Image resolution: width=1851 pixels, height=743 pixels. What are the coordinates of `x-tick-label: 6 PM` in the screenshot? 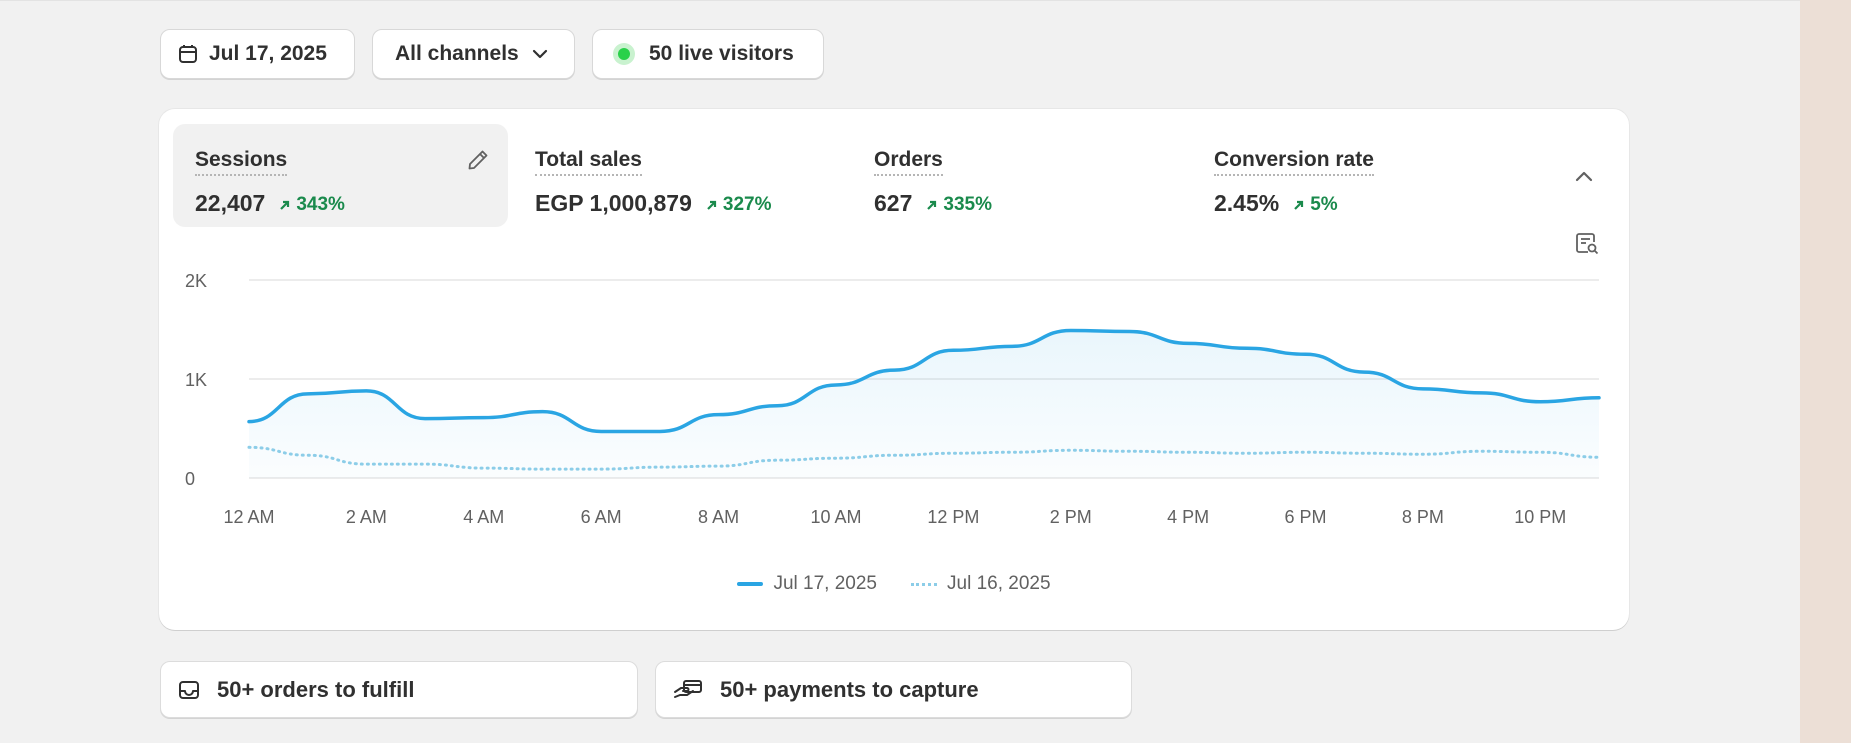 It's located at (1306, 517).